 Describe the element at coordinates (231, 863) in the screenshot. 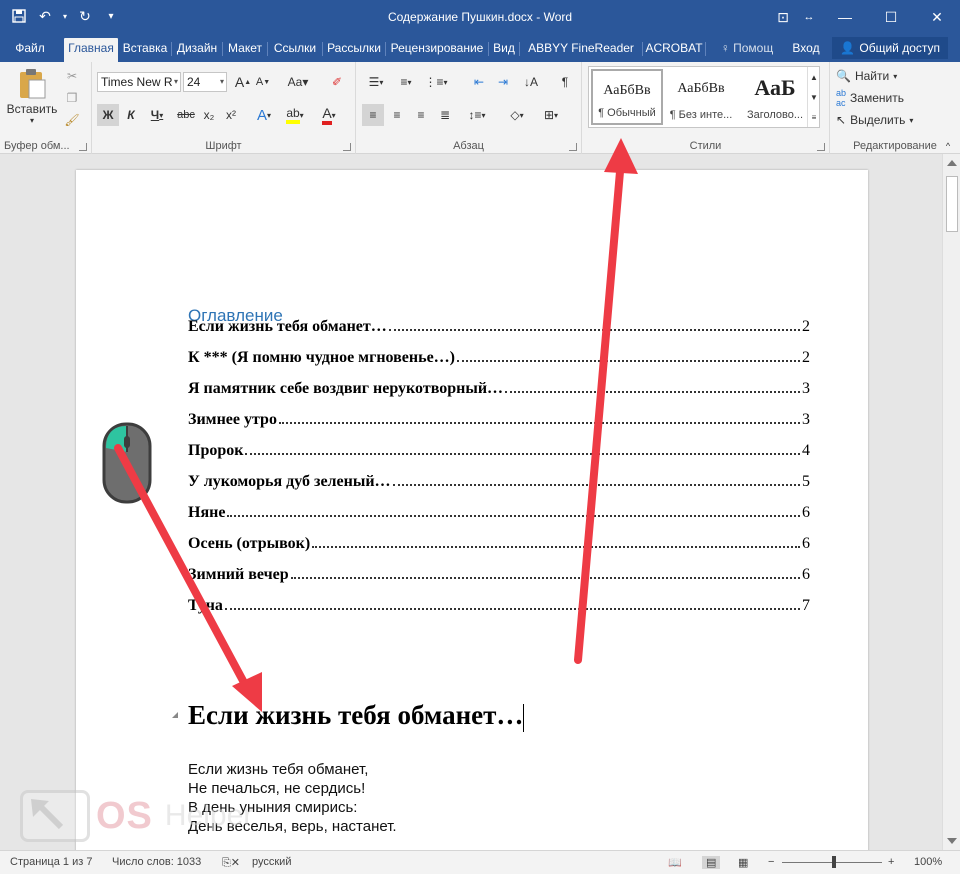

I see `proofing-icon: ⎘✕` at that location.